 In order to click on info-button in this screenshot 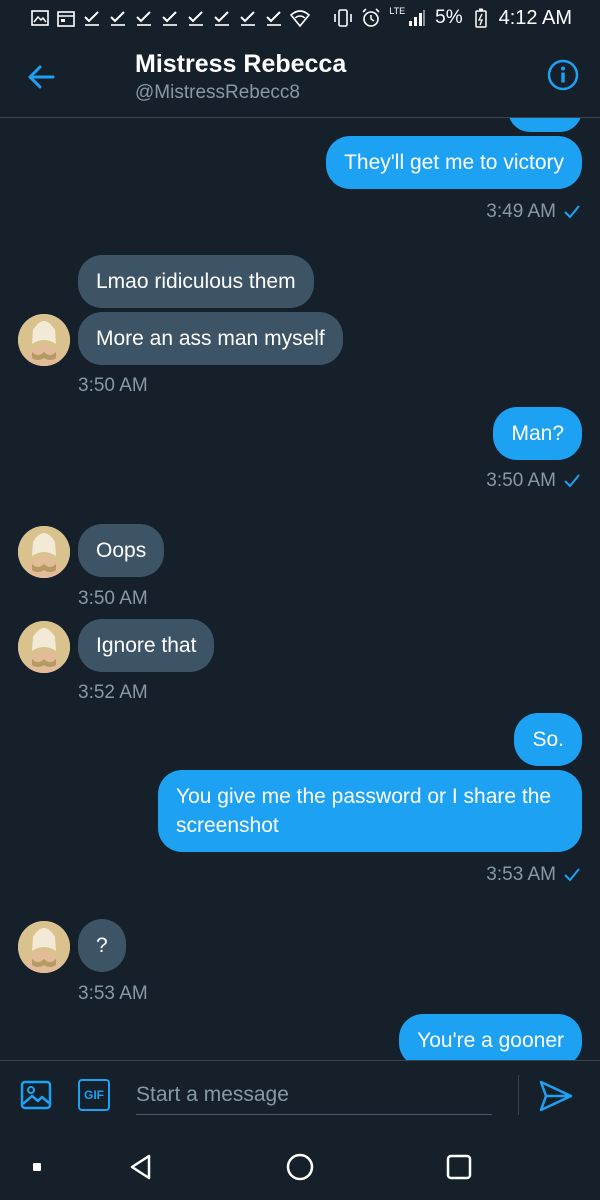, I will do `click(563, 75)`.